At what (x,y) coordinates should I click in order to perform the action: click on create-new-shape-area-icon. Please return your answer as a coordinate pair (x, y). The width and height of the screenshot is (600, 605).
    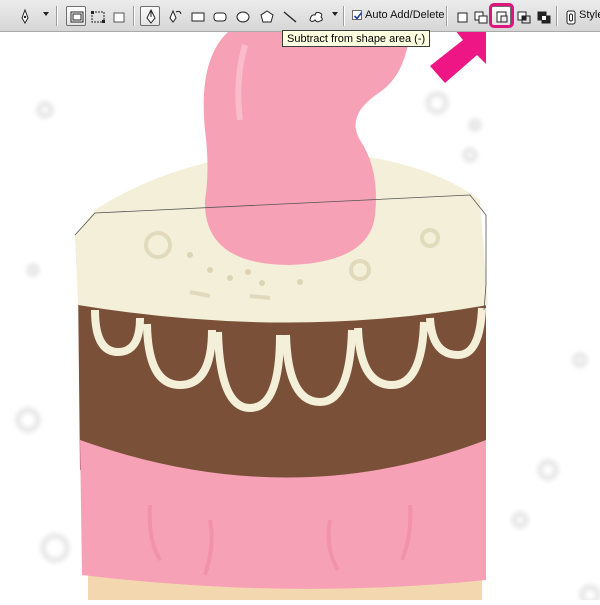
    Looking at the image, I should click on (462, 16).